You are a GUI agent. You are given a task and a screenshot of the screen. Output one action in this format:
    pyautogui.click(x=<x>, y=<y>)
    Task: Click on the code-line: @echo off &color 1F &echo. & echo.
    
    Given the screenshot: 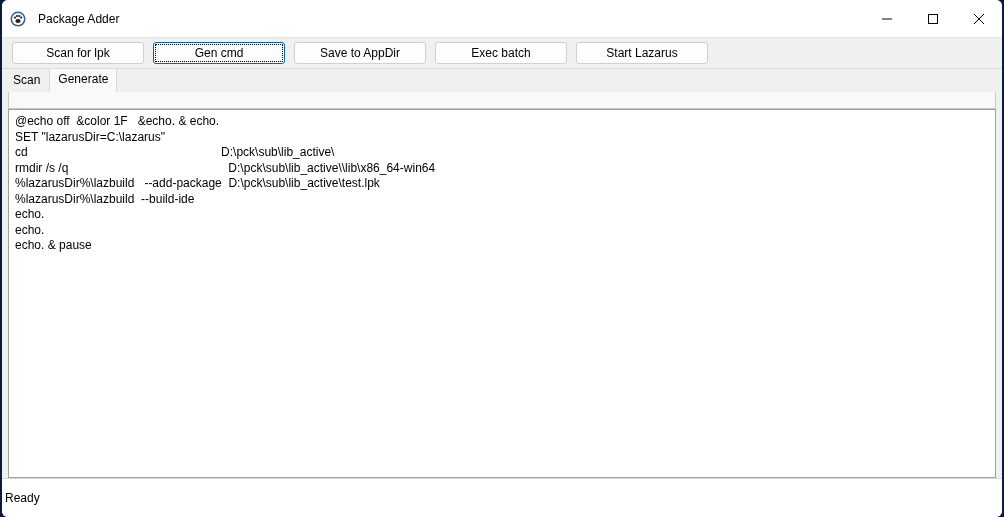 What is the action you would take?
    pyautogui.click(x=118, y=122)
    